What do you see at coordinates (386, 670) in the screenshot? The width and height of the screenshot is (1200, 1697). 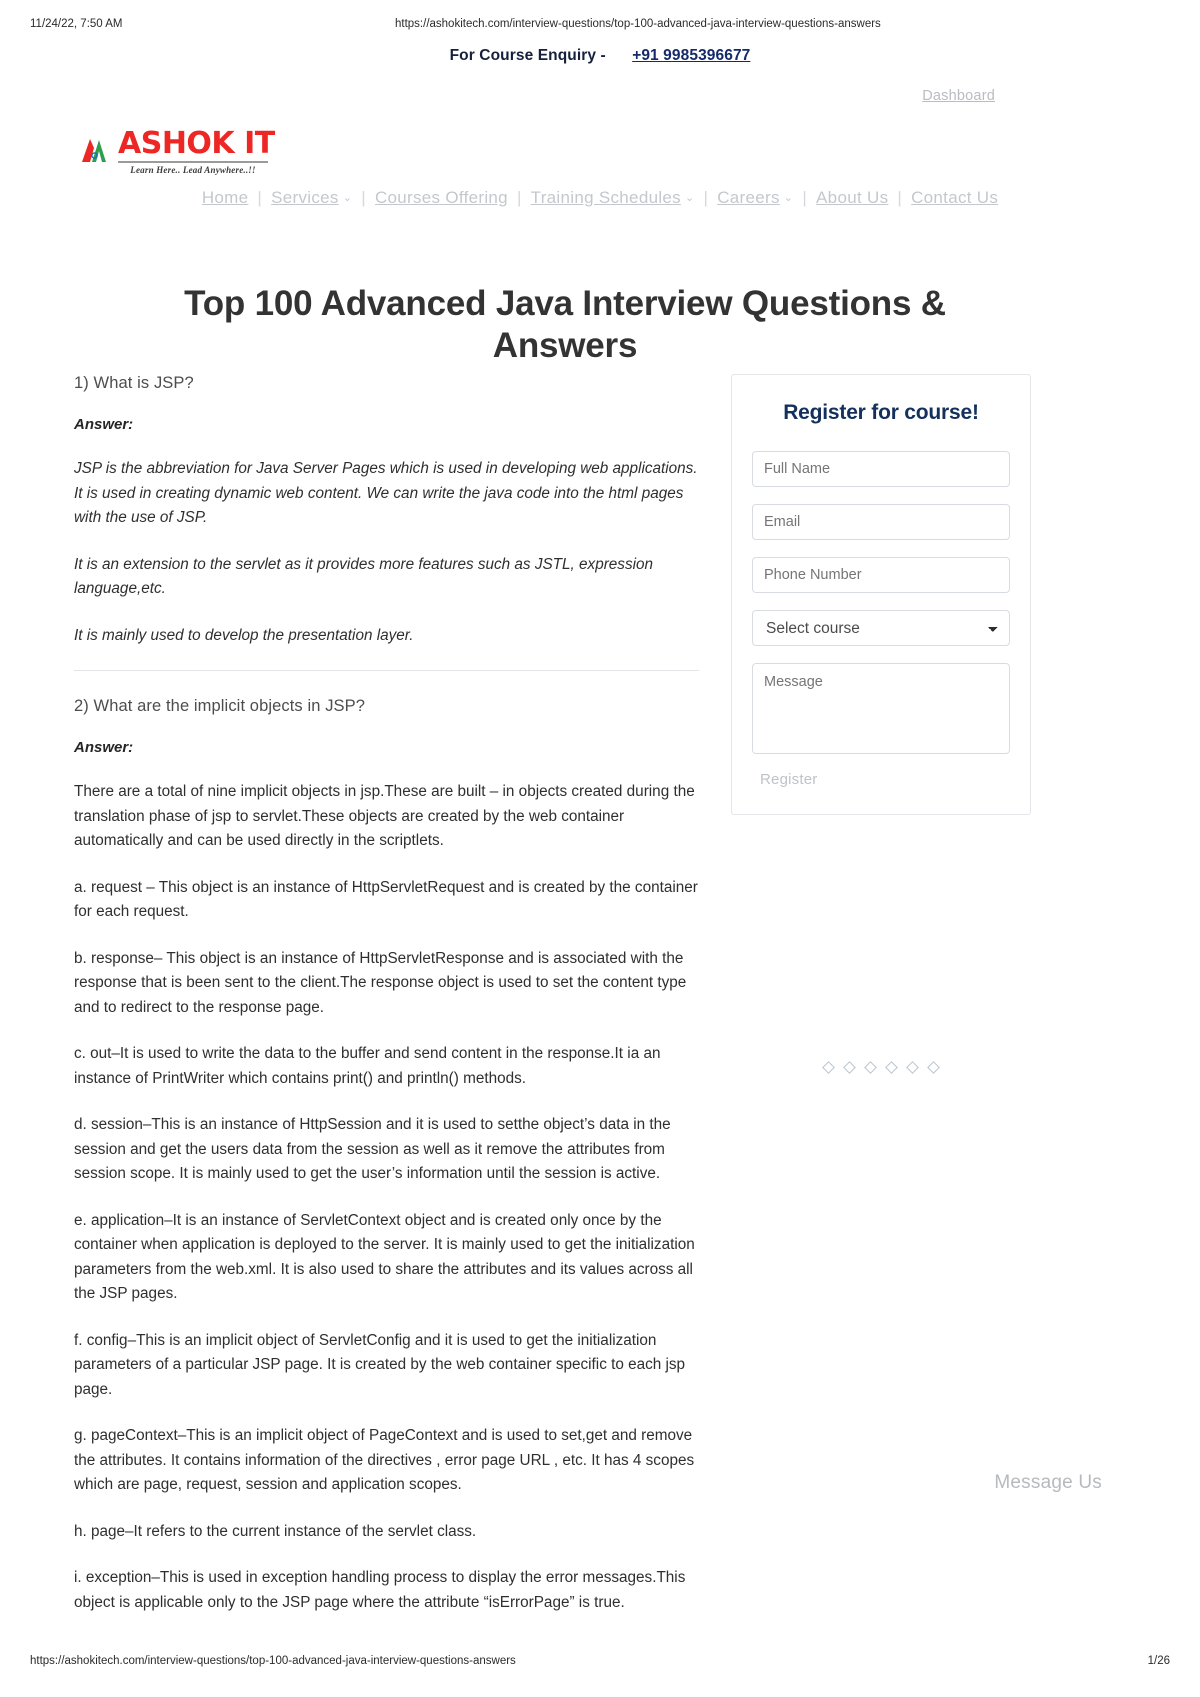 I see `section-divider` at bounding box center [386, 670].